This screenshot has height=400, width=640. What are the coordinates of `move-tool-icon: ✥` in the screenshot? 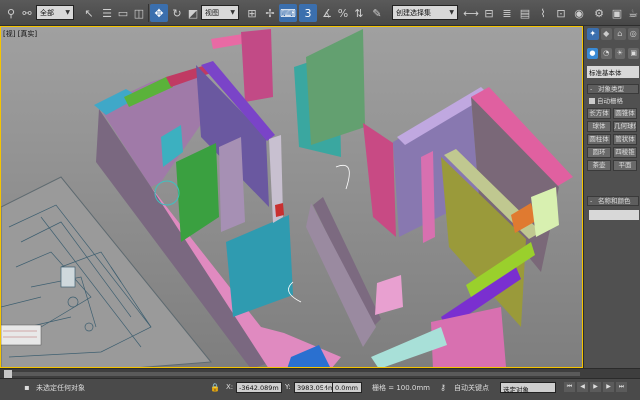 It's located at (159, 13).